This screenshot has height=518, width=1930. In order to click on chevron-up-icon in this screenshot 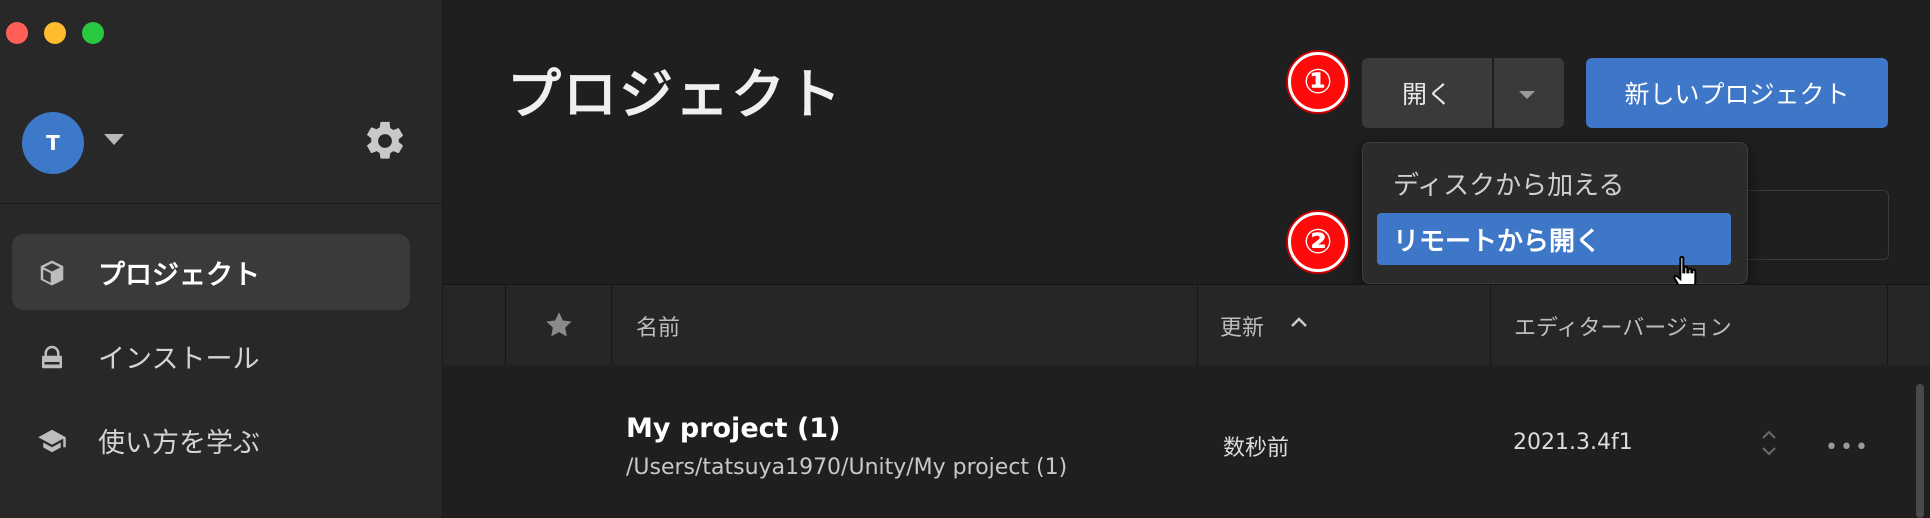, I will do `click(1299, 322)`.